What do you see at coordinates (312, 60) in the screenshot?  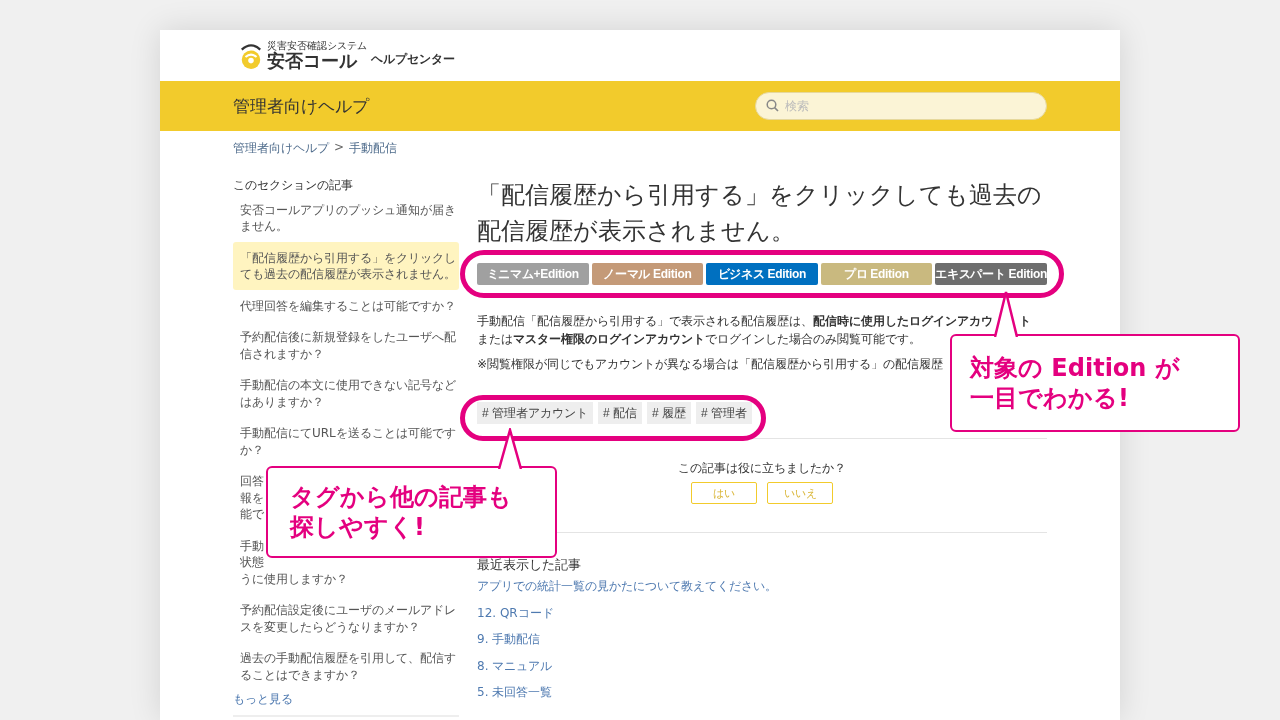 I see `logo-name: 安否コール` at bounding box center [312, 60].